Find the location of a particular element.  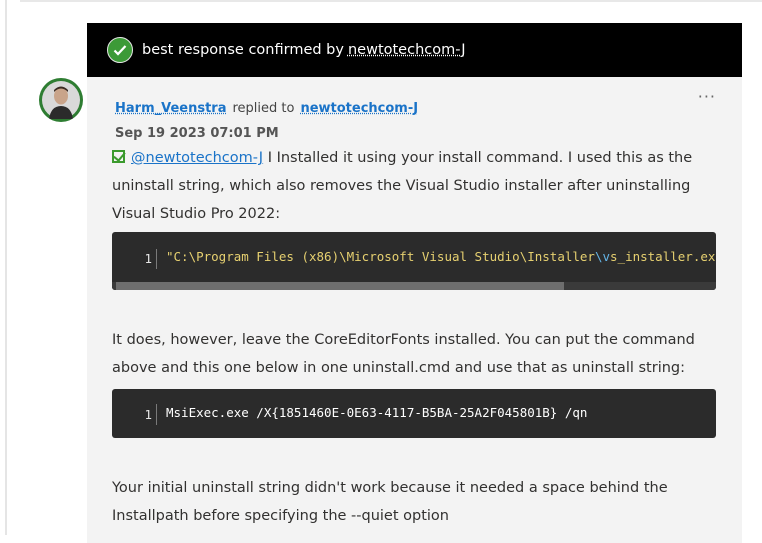

horizontal-scrollbar is located at coordinates (414, 286).